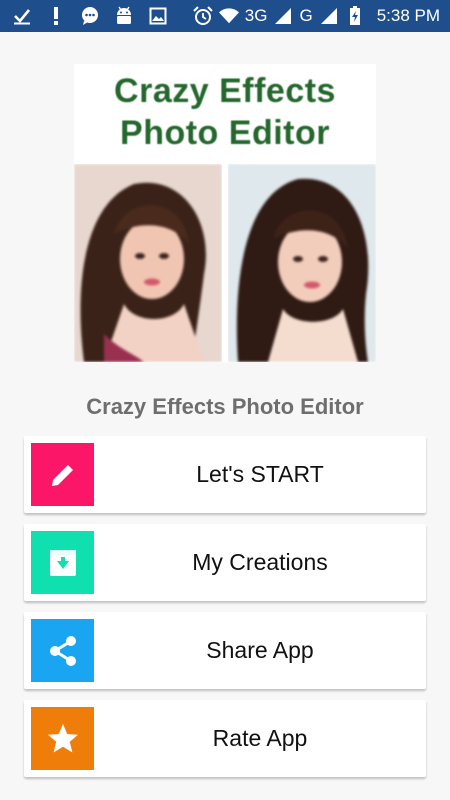 This screenshot has width=450, height=800. Describe the element at coordinates (260, 650) in the screenshot. I see `share-app-label: Share App` at that location.